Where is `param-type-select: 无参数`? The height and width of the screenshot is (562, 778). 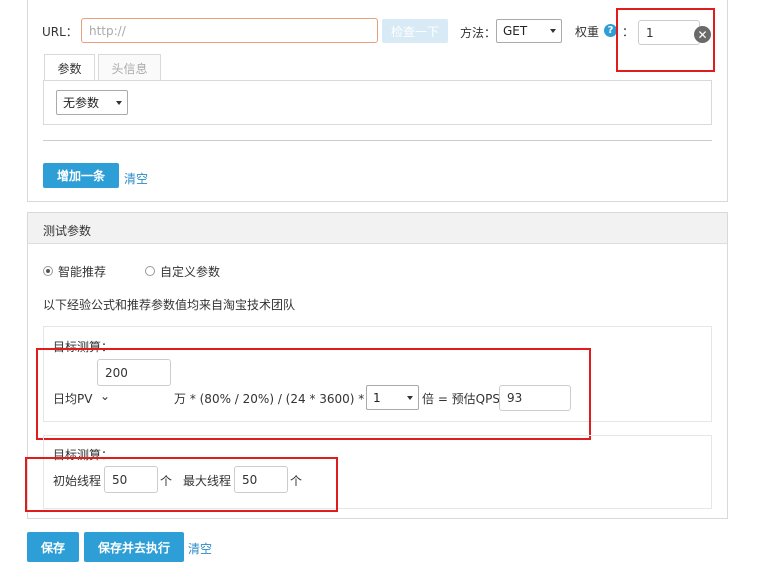
param-type-select: 无参数 is located at coordinates (92, 102).